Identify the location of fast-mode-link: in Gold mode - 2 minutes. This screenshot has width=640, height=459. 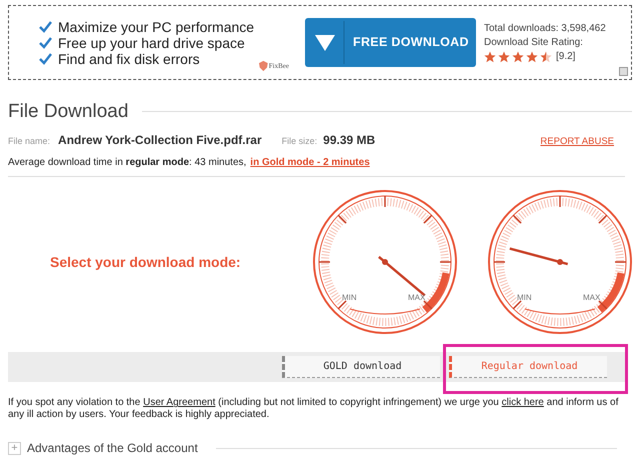
(310, 162).